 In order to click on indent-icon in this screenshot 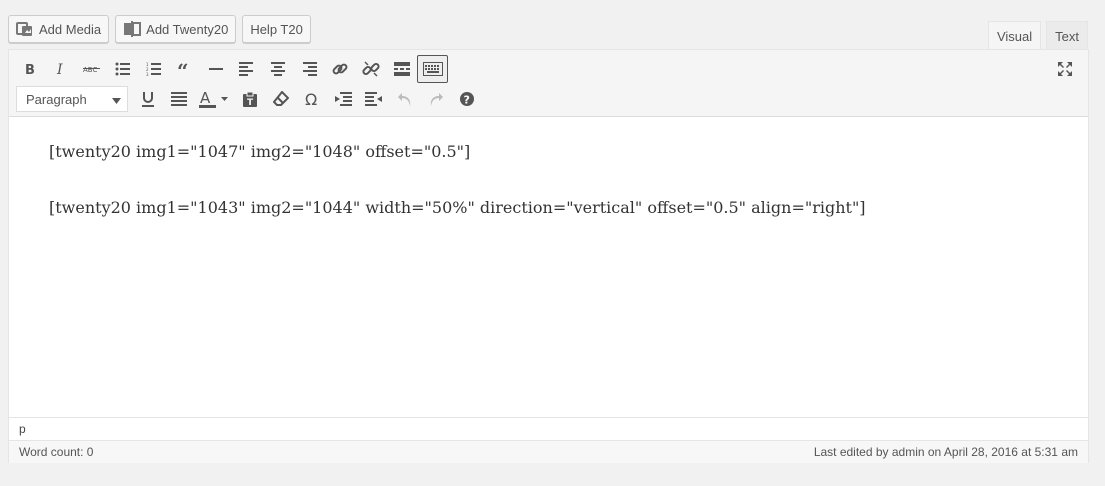, I will do `click(373, 99)`.